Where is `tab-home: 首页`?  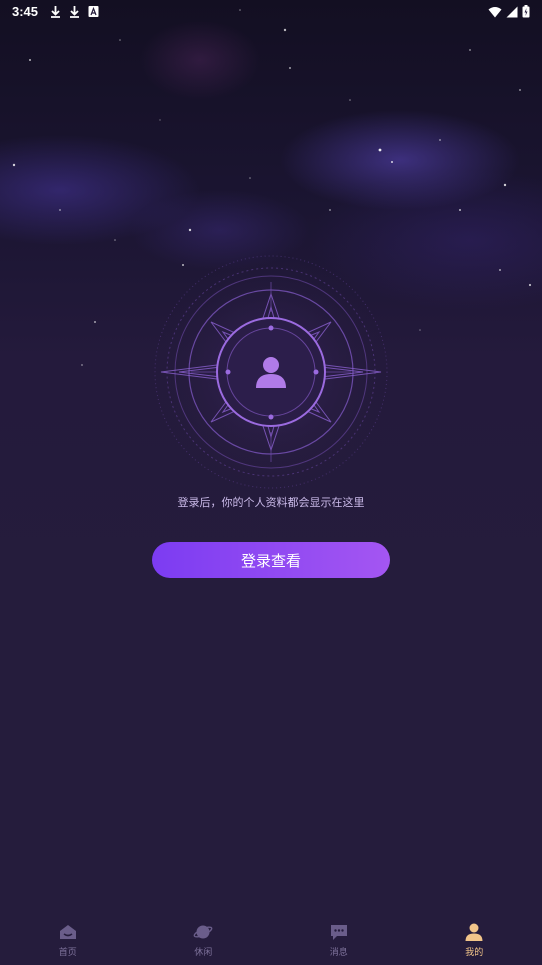
tab-home: 首页 is located at coordinates (68, 940).